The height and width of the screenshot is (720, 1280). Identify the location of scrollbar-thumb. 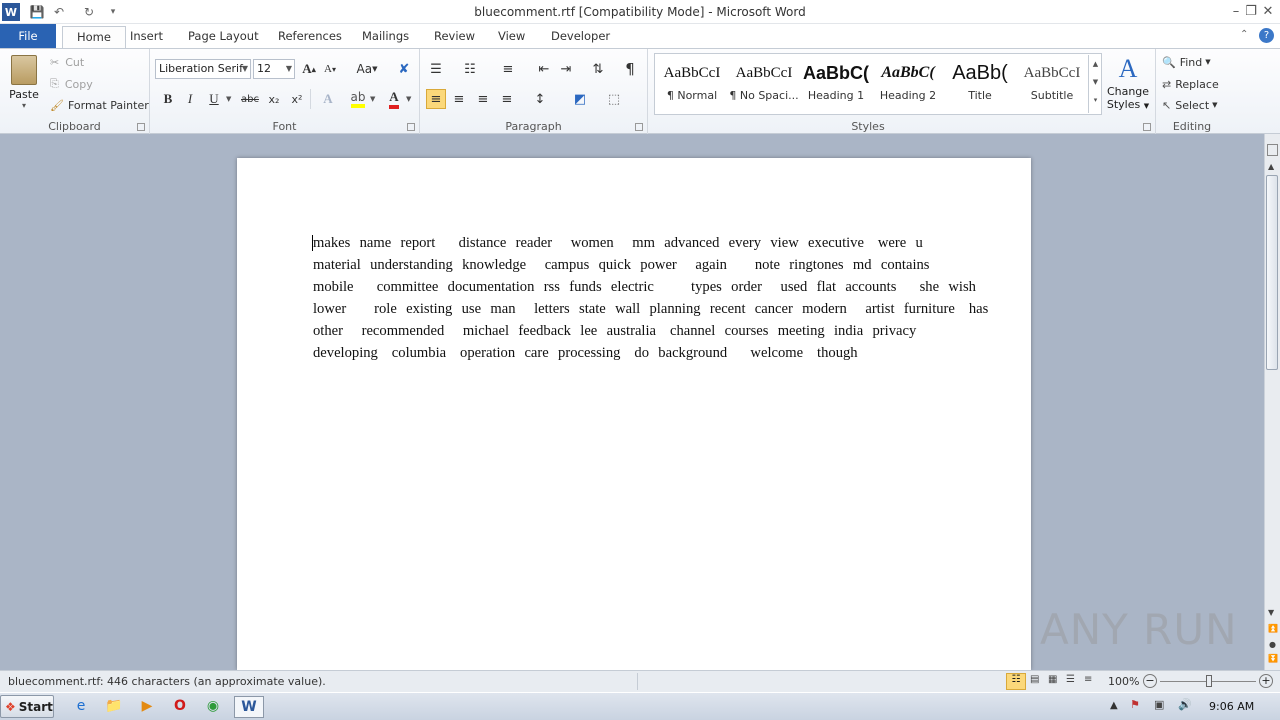
(1272, 272).